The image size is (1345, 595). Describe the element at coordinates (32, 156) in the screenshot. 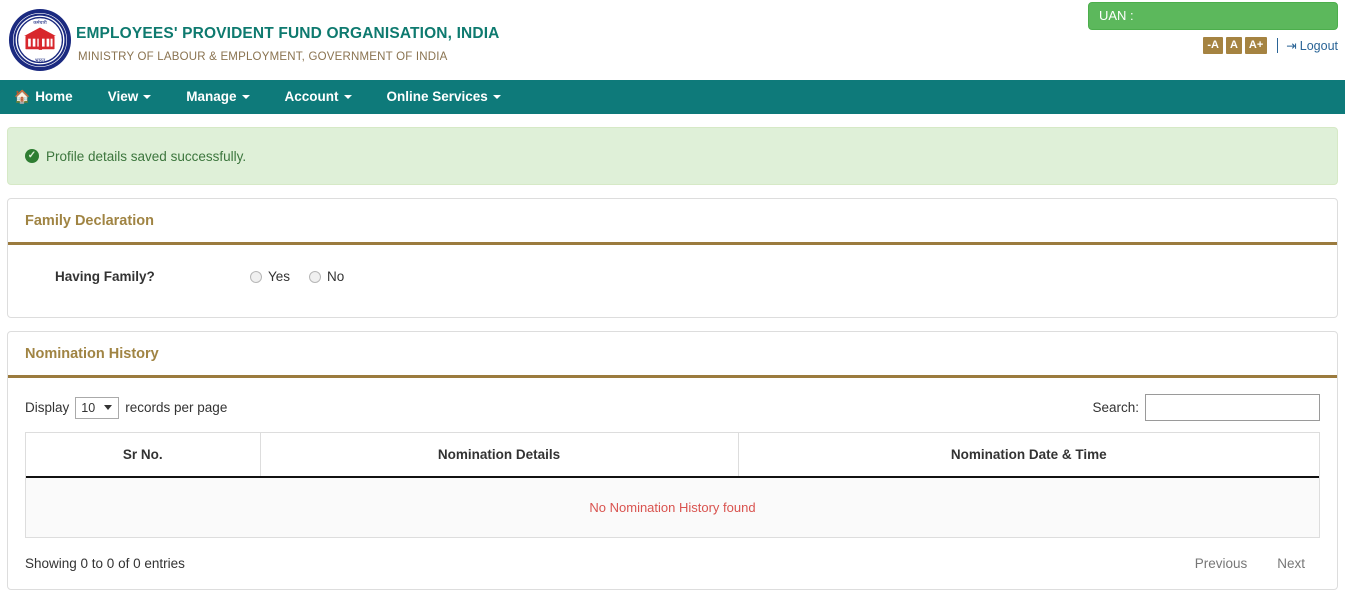

I see `check-circle-icon: ✓` at that location.